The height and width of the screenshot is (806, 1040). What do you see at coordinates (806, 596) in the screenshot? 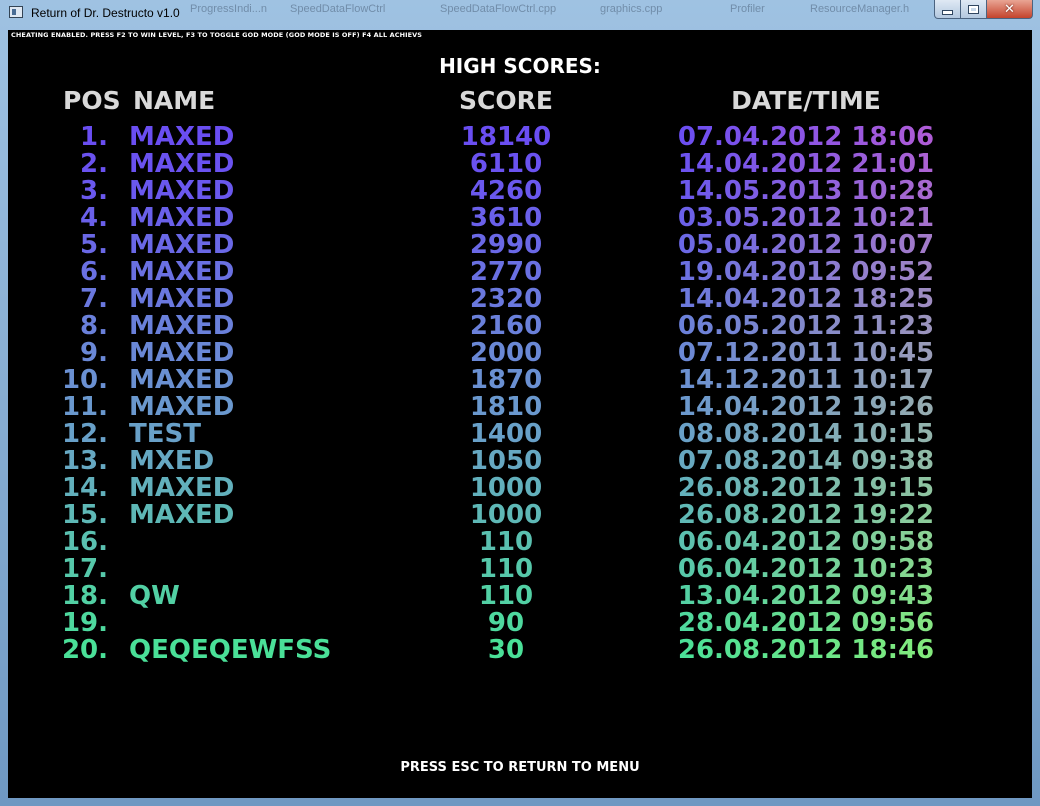
I see `date-time: 13.04.2012 09:43` at bounding box center [806, 596].